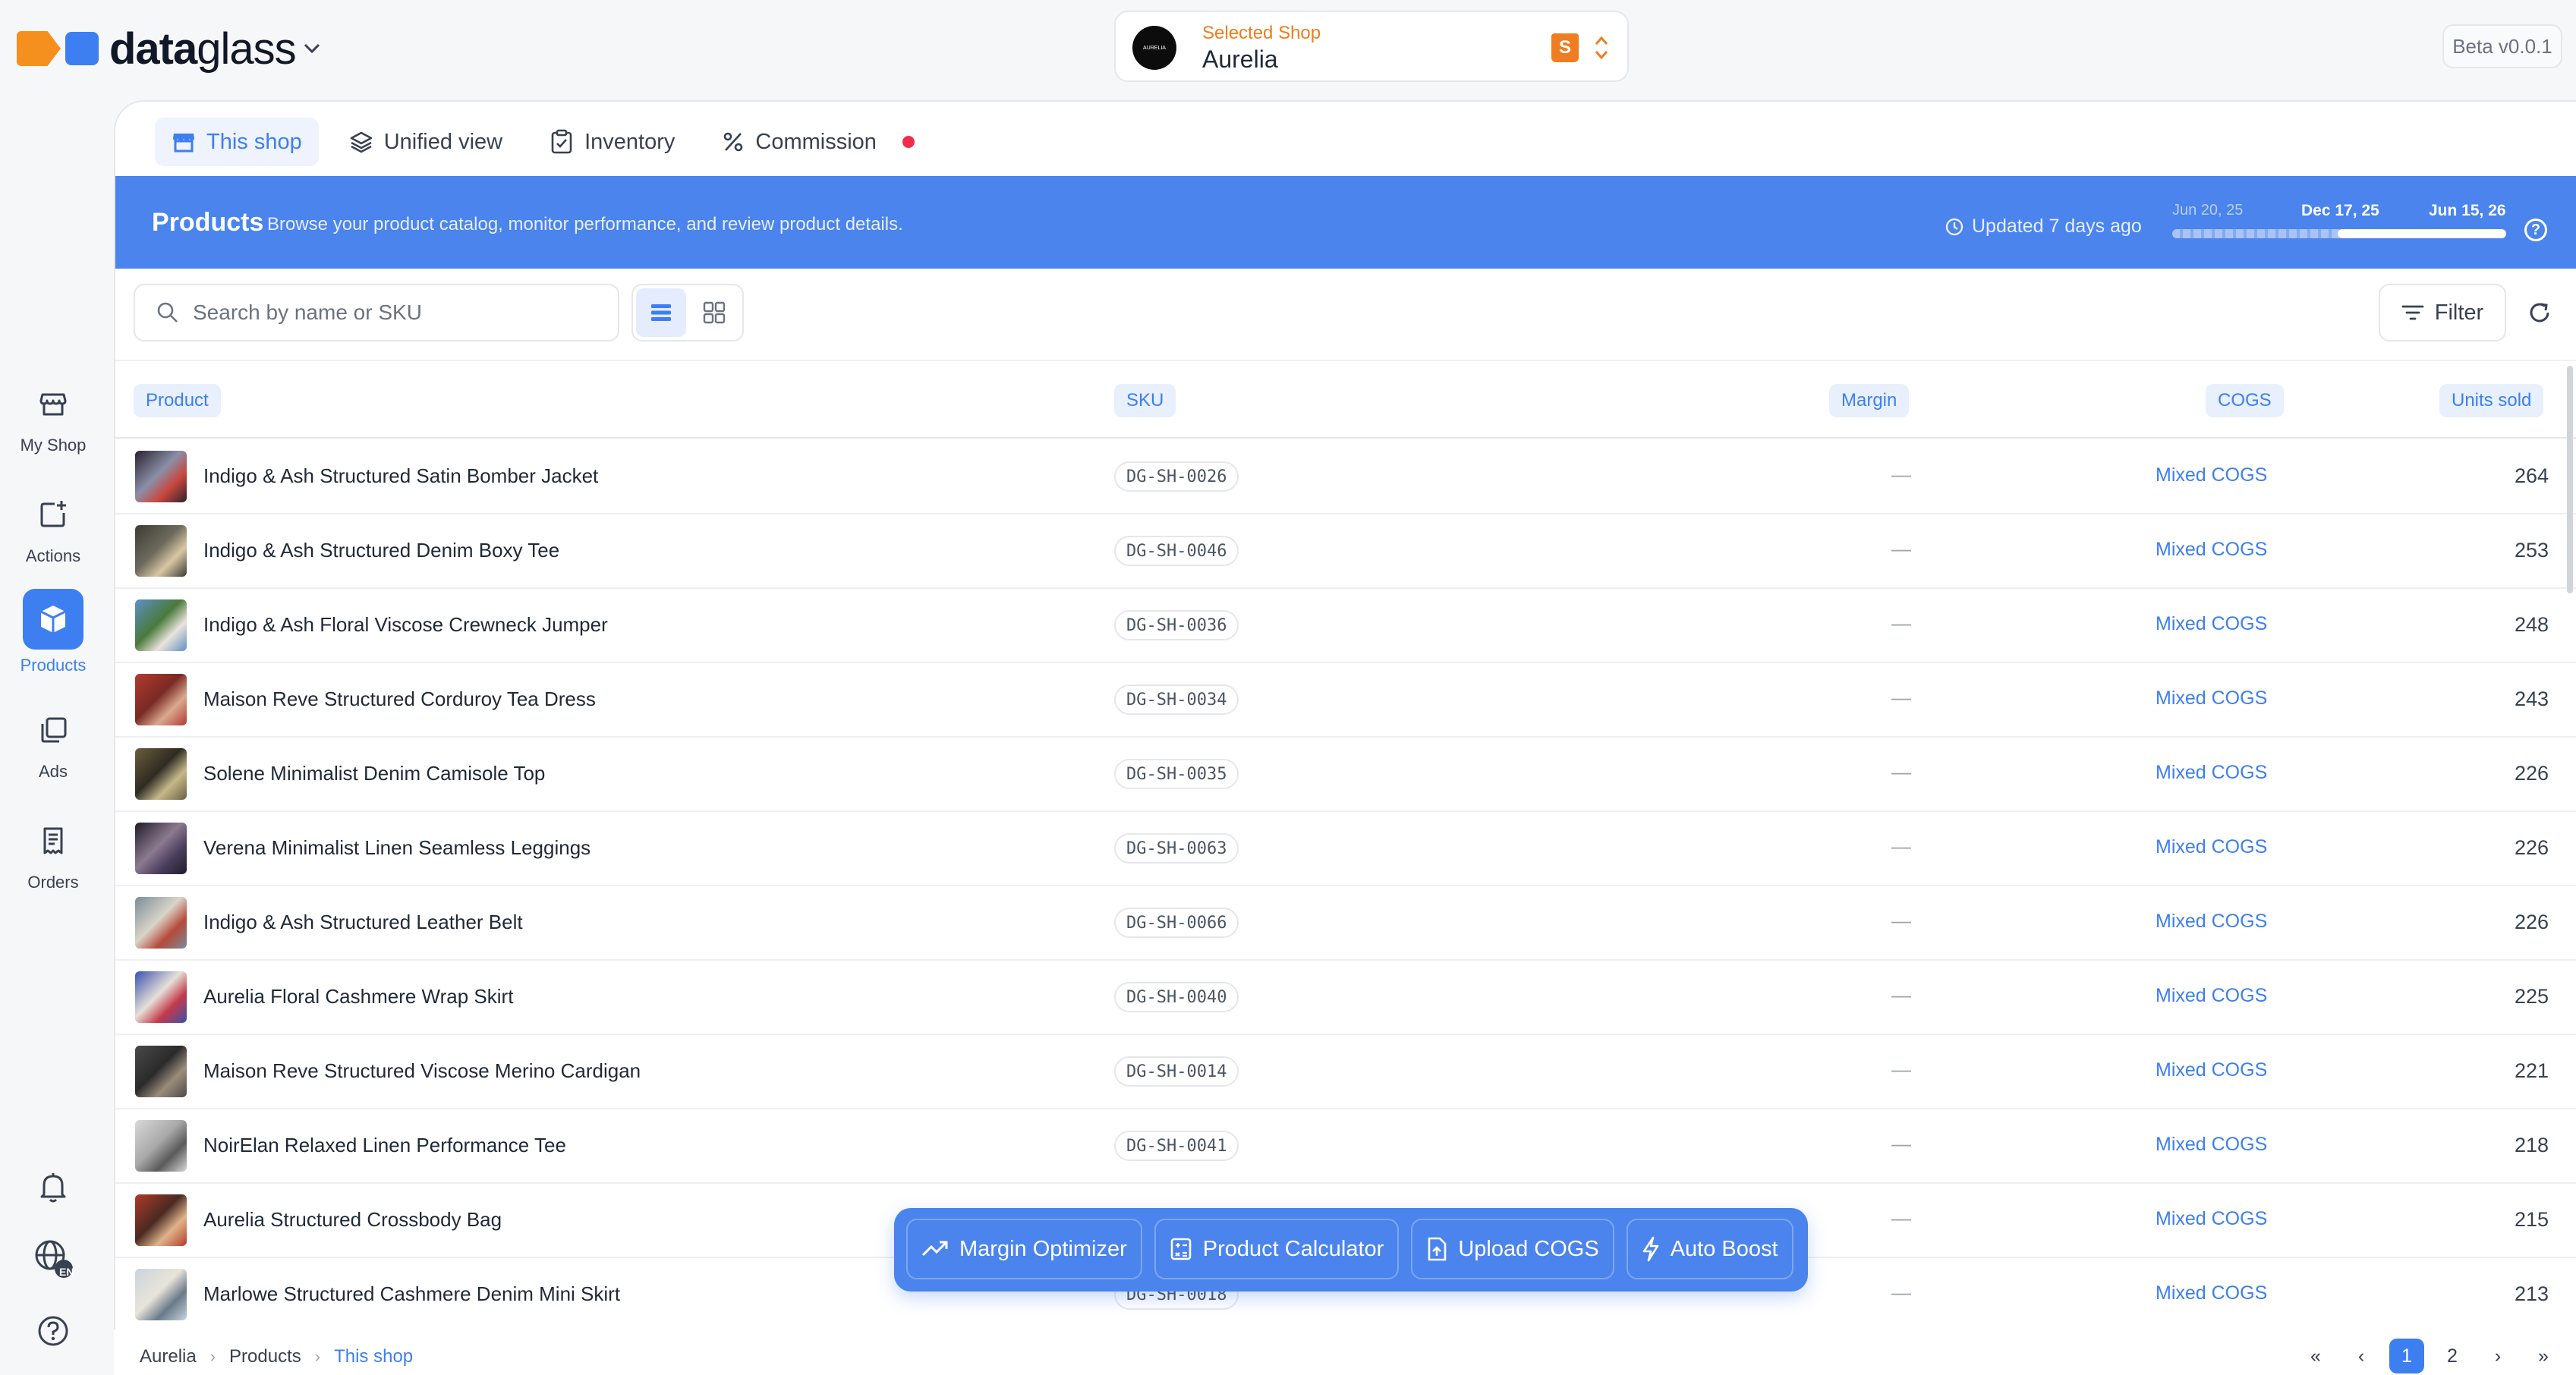 This screenshot has width=2576, height=1375. Describe the element at coordinates (1345, 314) in the screenshot. I see `toolbar: Filter` at that location.